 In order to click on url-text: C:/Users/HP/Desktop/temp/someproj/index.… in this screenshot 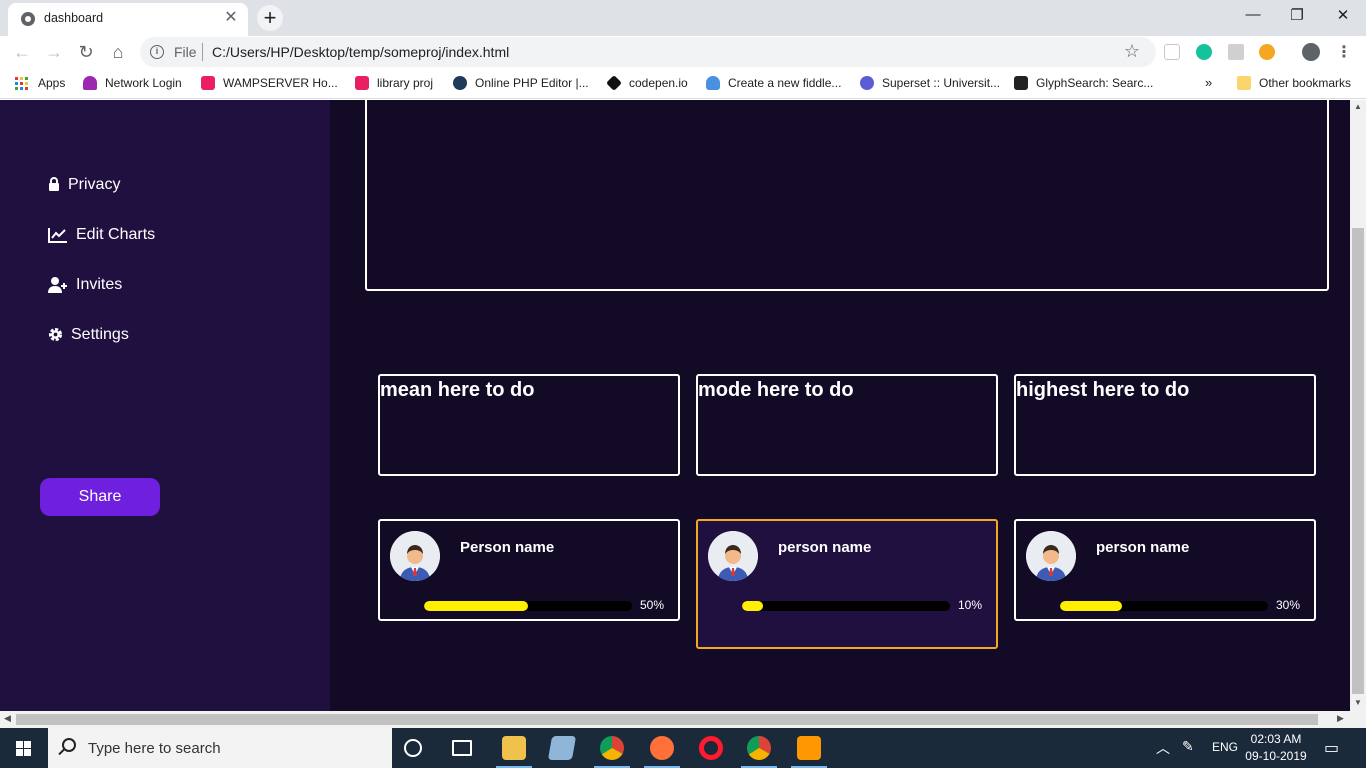, I will do `click(360, 52)`.